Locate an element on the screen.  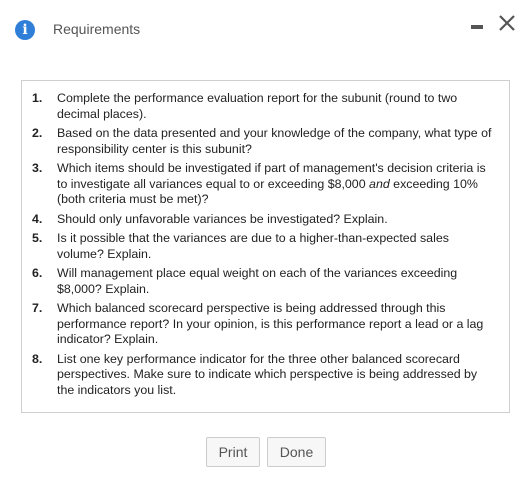
requirement-number: 7. is located at coordinates (37, 308).